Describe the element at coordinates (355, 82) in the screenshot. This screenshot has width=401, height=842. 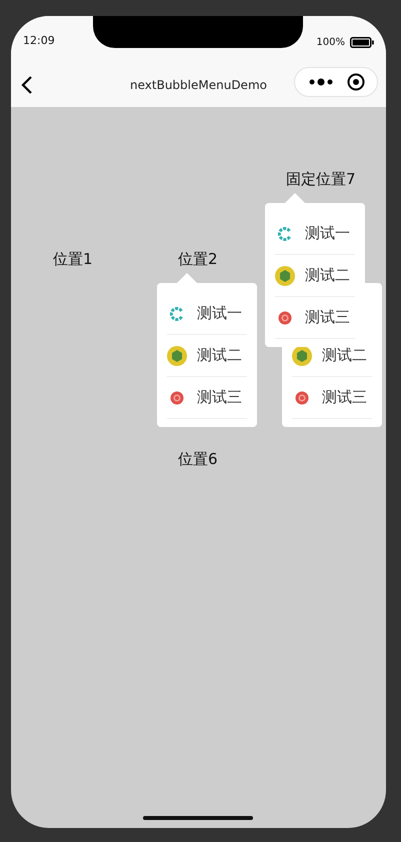
I see `close-icon` at that location.